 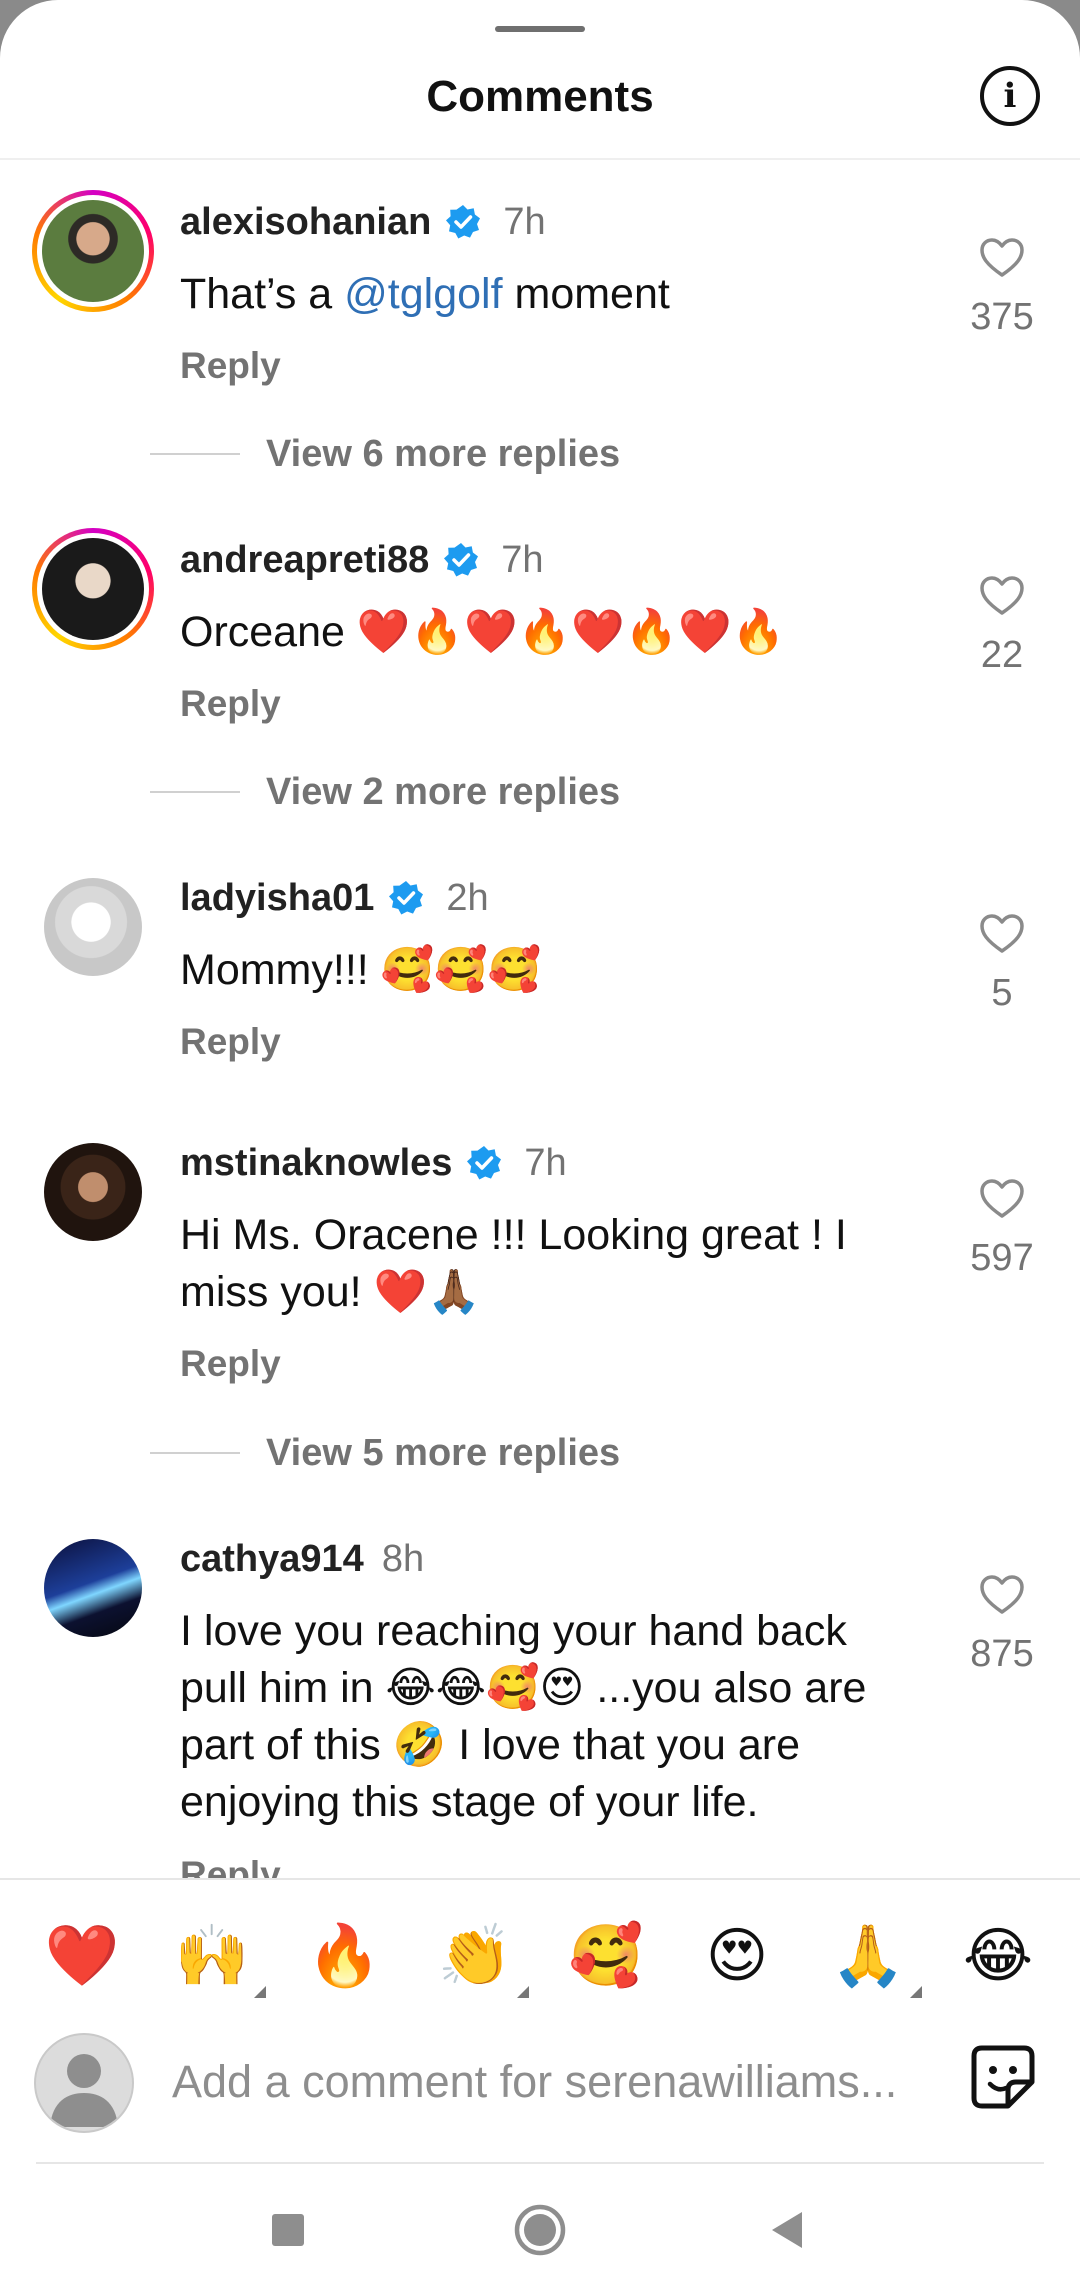 What do you see at coordinates (540, 29) in the screenshot?
I see `drag-handle` at bounding box center [540, 29].